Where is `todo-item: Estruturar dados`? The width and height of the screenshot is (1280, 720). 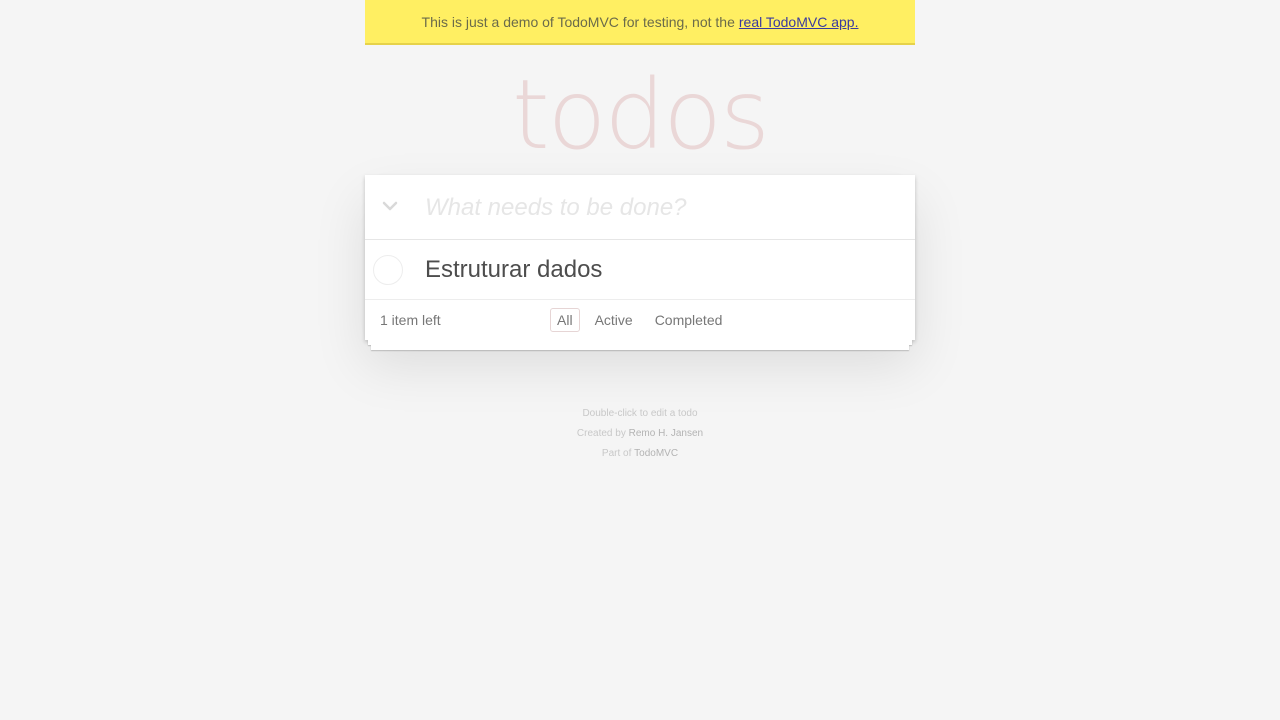 todo-item: Estruturar dados is located at coordinates (640, 270).